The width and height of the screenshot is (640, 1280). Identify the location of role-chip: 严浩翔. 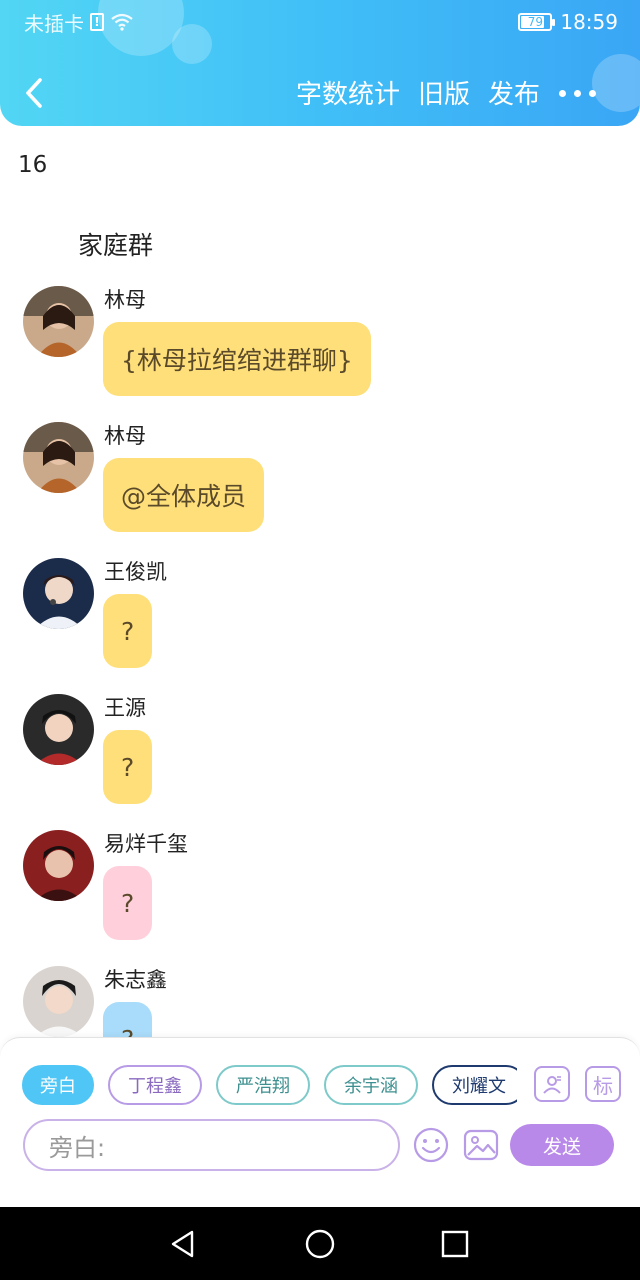
(263, 1085).